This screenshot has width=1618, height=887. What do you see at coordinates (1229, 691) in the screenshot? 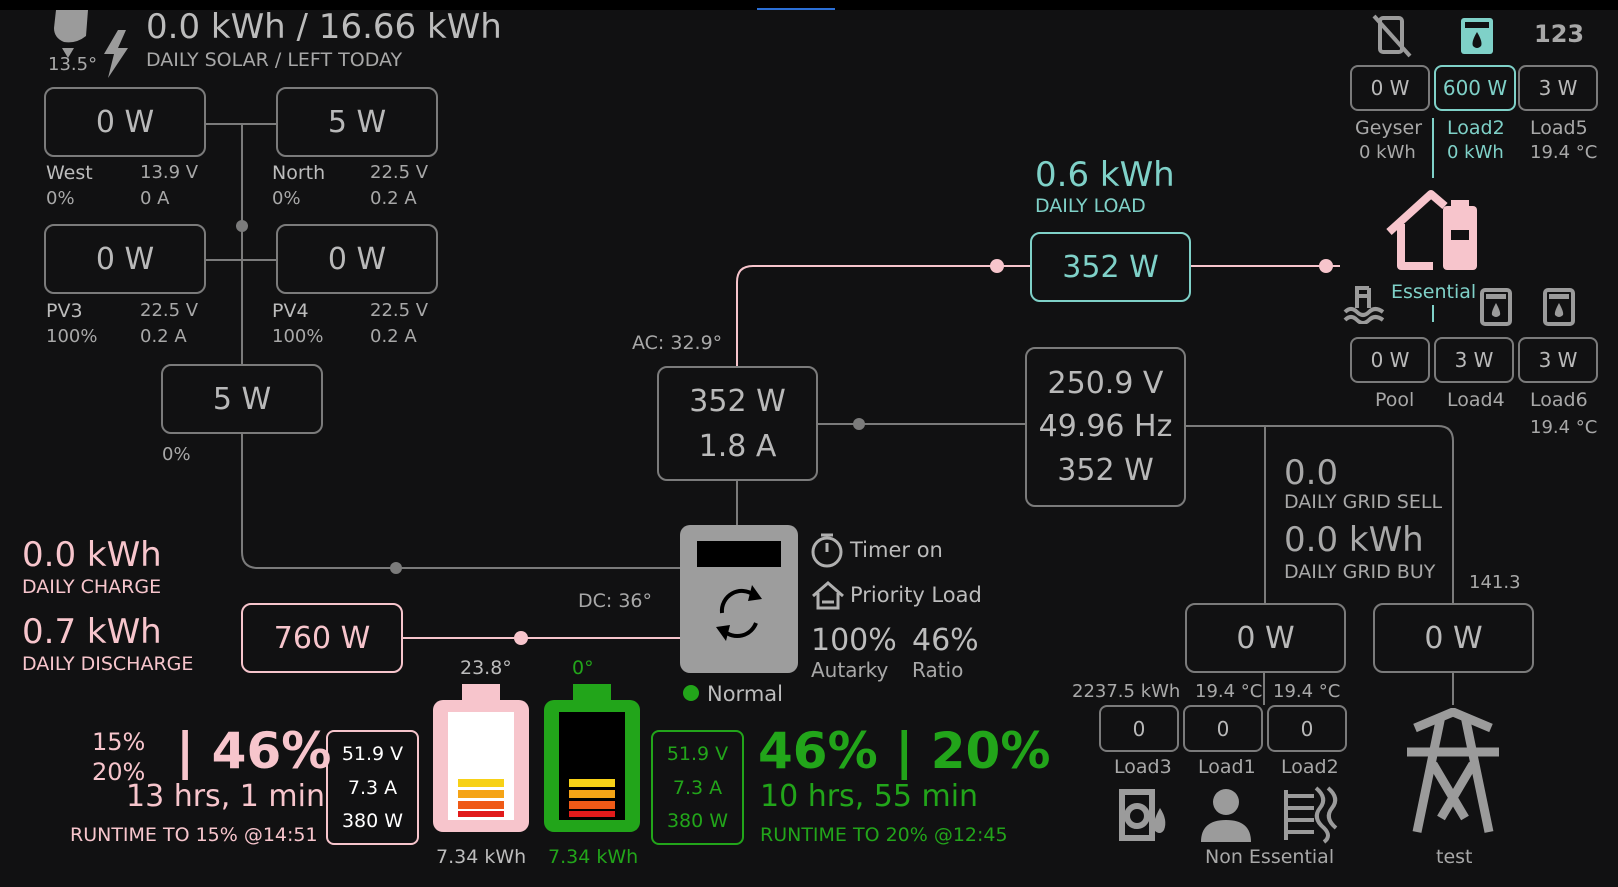
I see `non-essential-temp1: 19.4 °C` at bounding box center [1229, 691].